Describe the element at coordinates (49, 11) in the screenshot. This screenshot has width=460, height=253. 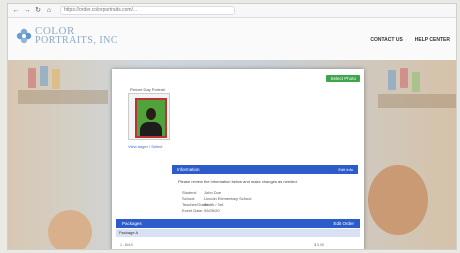
I see `home-icon: ⌂` at that location.